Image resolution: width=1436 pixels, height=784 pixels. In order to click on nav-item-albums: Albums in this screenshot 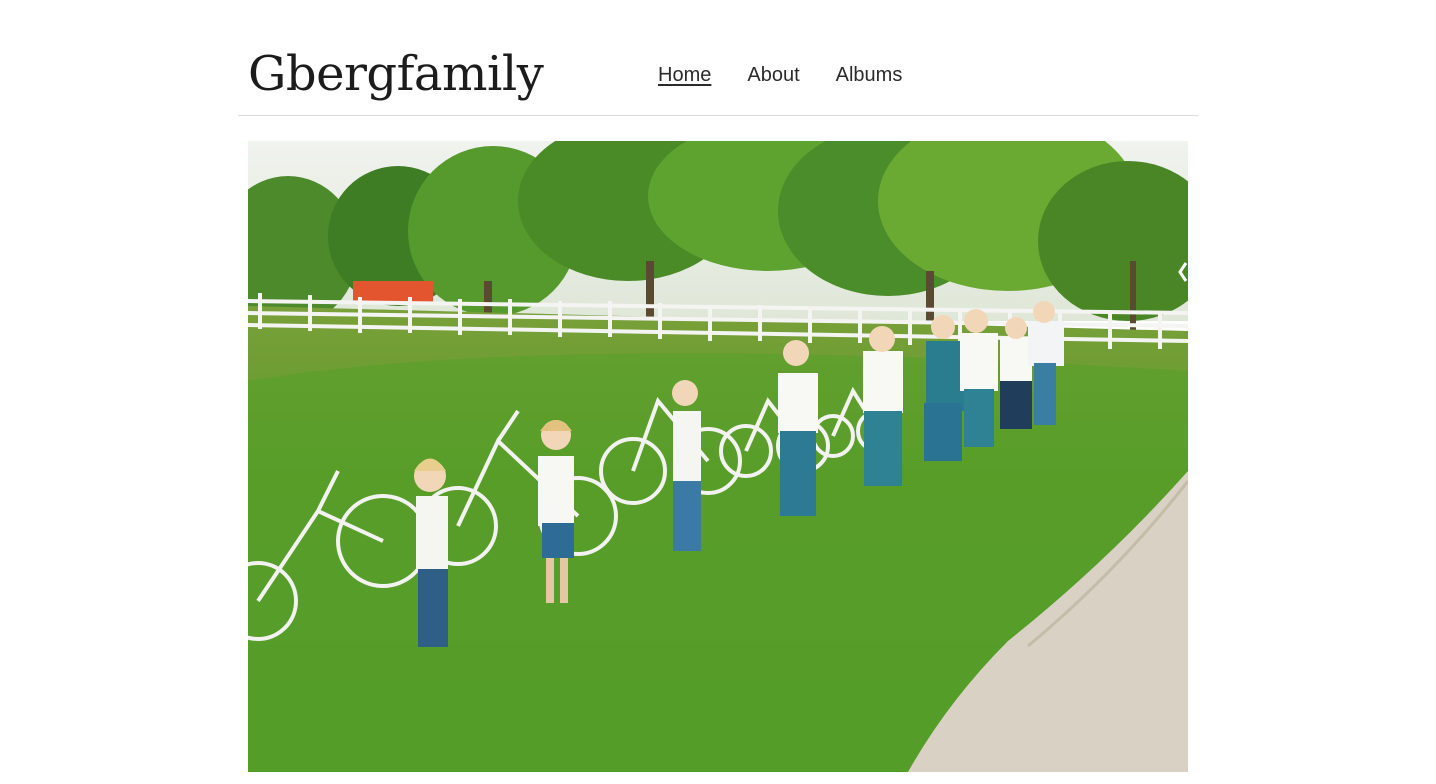, I will do `click(869, 75)`.